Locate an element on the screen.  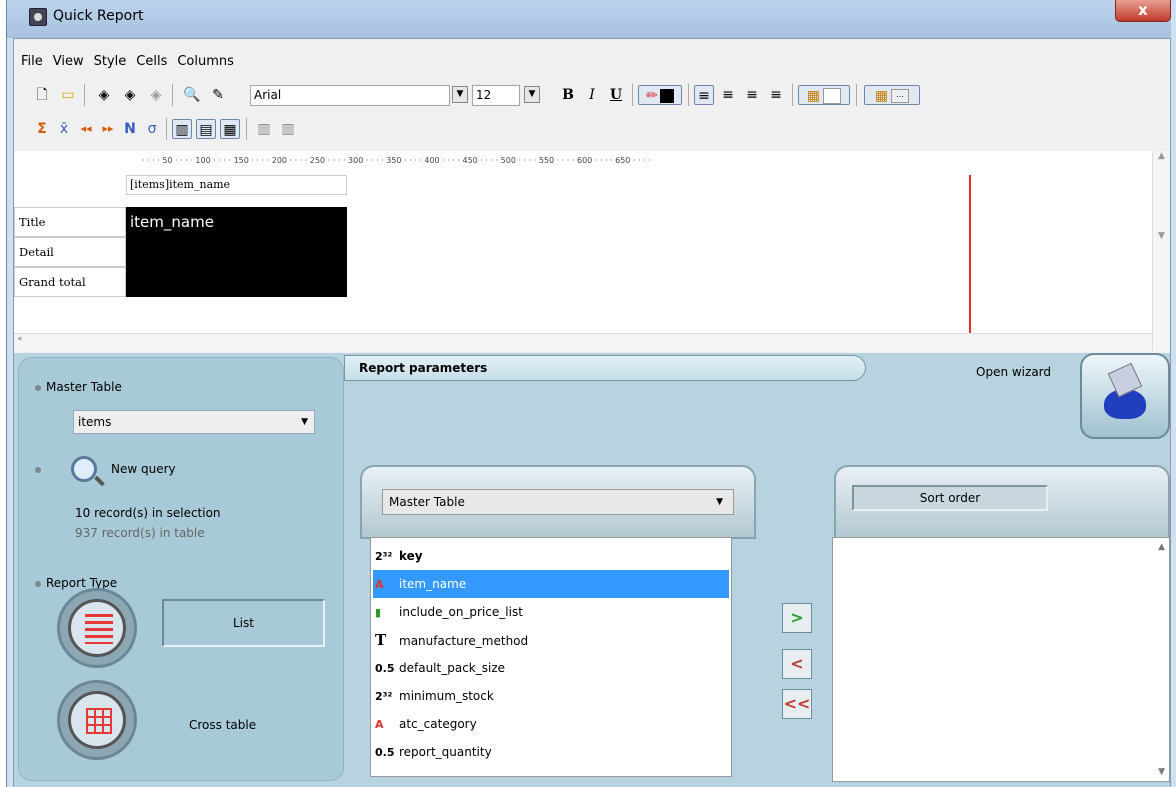
list-label-box: List is located at coordinates (243, 623).